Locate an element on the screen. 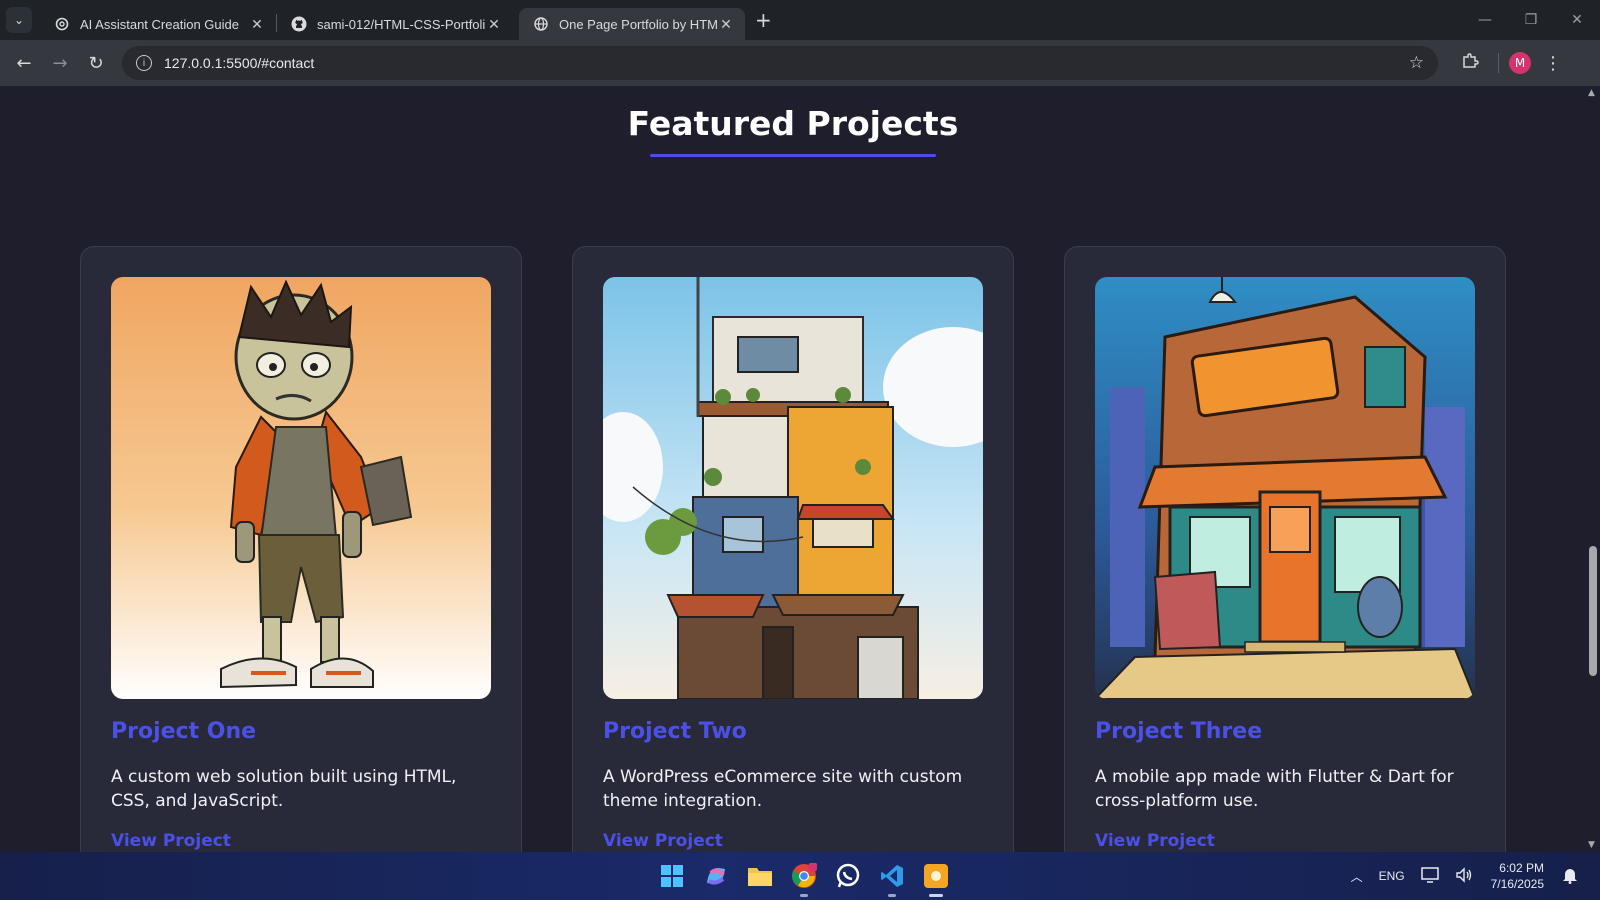 This screenshot has width=1600, height=900. toolbar: ← → ↻ i 127.0.0.1:5500/#contact ☆ M ⋮ is located at coordinates (800, 63).